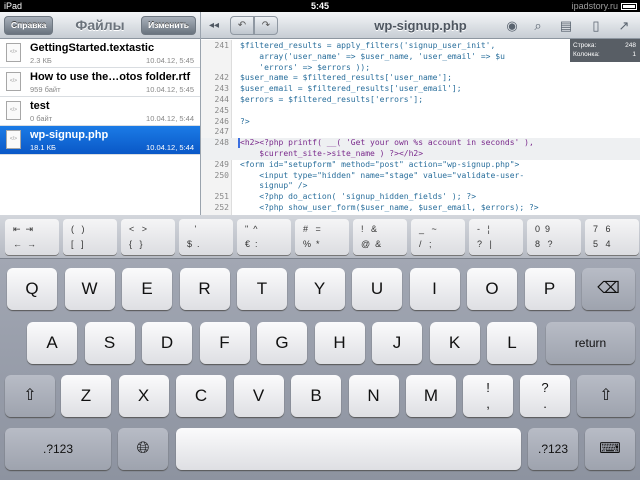 This screenshot has height=480, width=640. I want to click on key-f: F, so click(224, 343).